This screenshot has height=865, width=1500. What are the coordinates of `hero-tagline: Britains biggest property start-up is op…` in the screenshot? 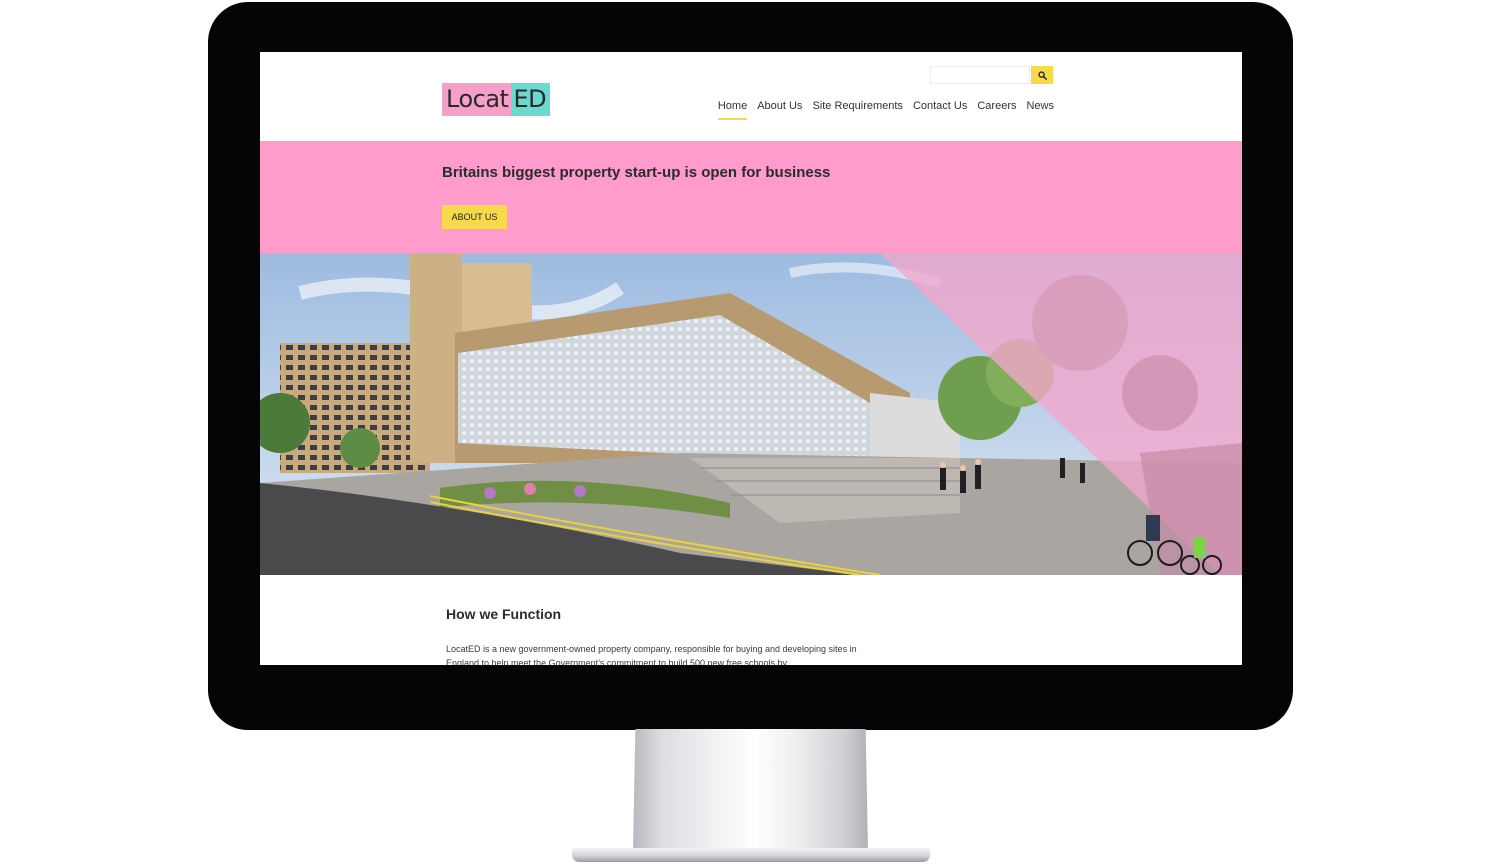 It's located at (636, 172).